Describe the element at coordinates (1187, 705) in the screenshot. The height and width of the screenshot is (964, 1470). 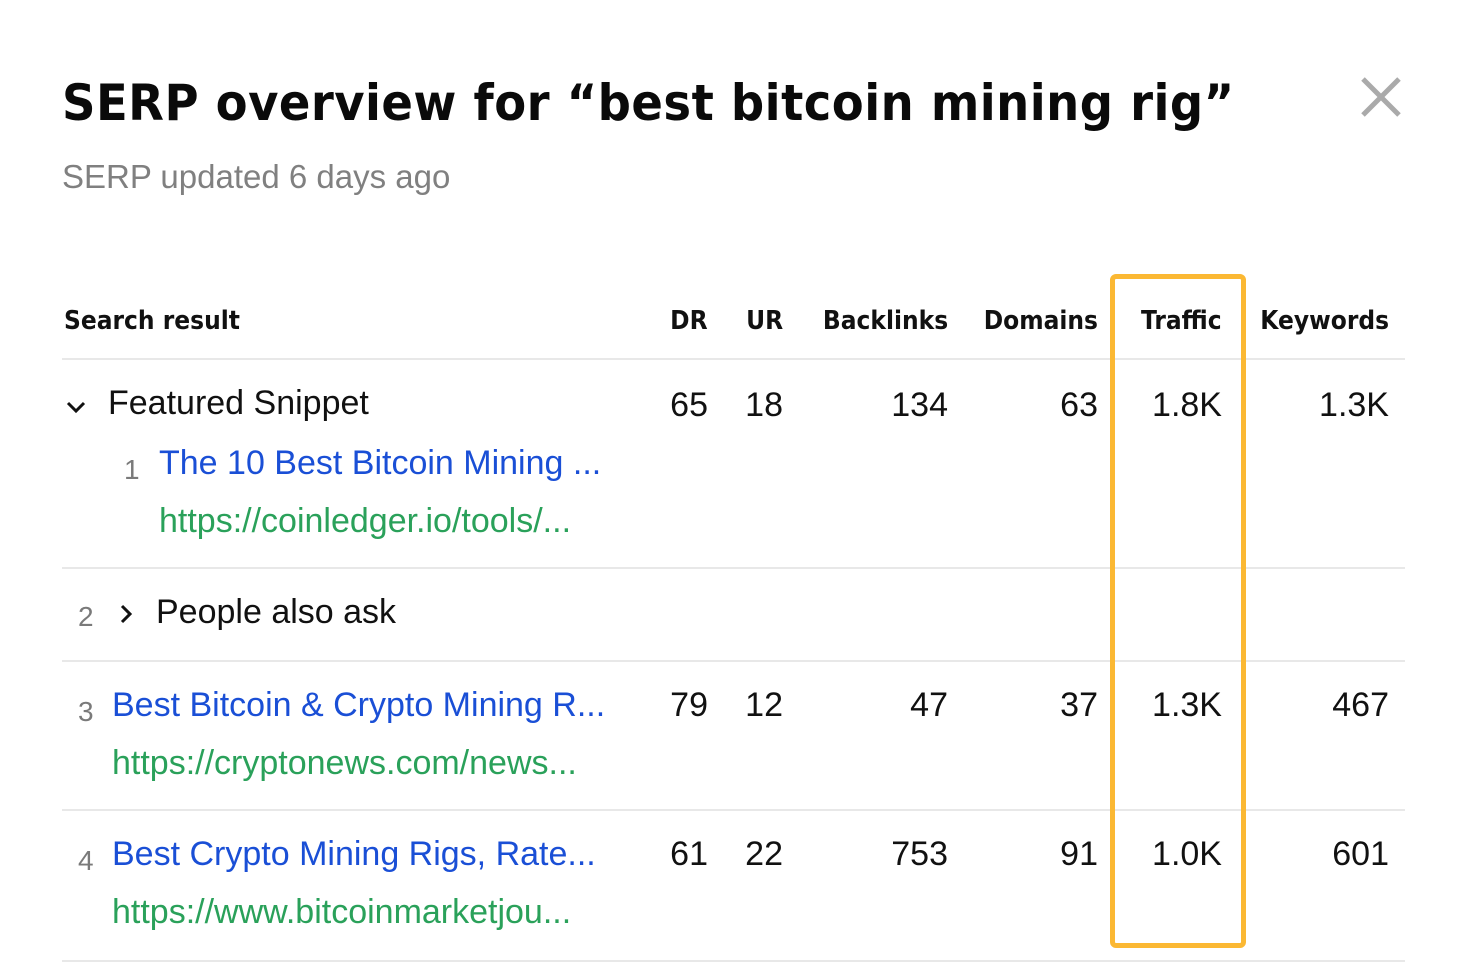
I see `traffic-value: 1.3K` at that location.